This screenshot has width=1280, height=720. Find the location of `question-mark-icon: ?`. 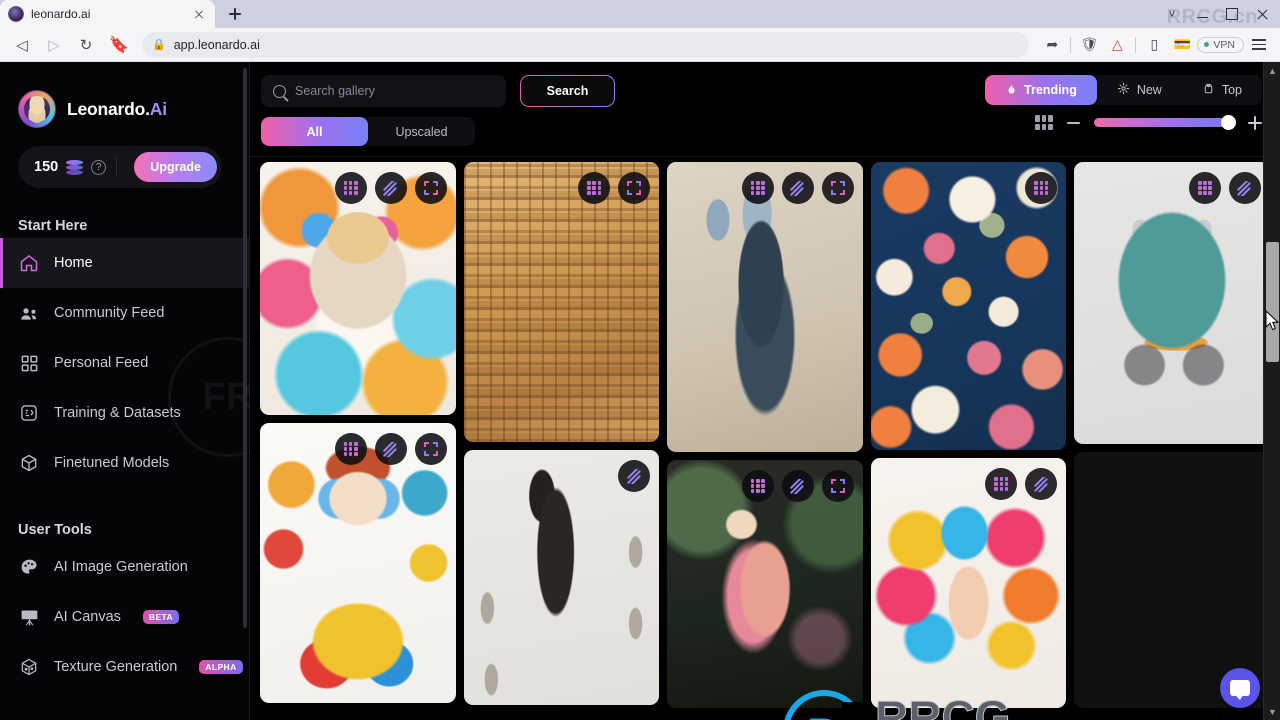

question-mark-icon: ? is located at coordinates (99, 167).